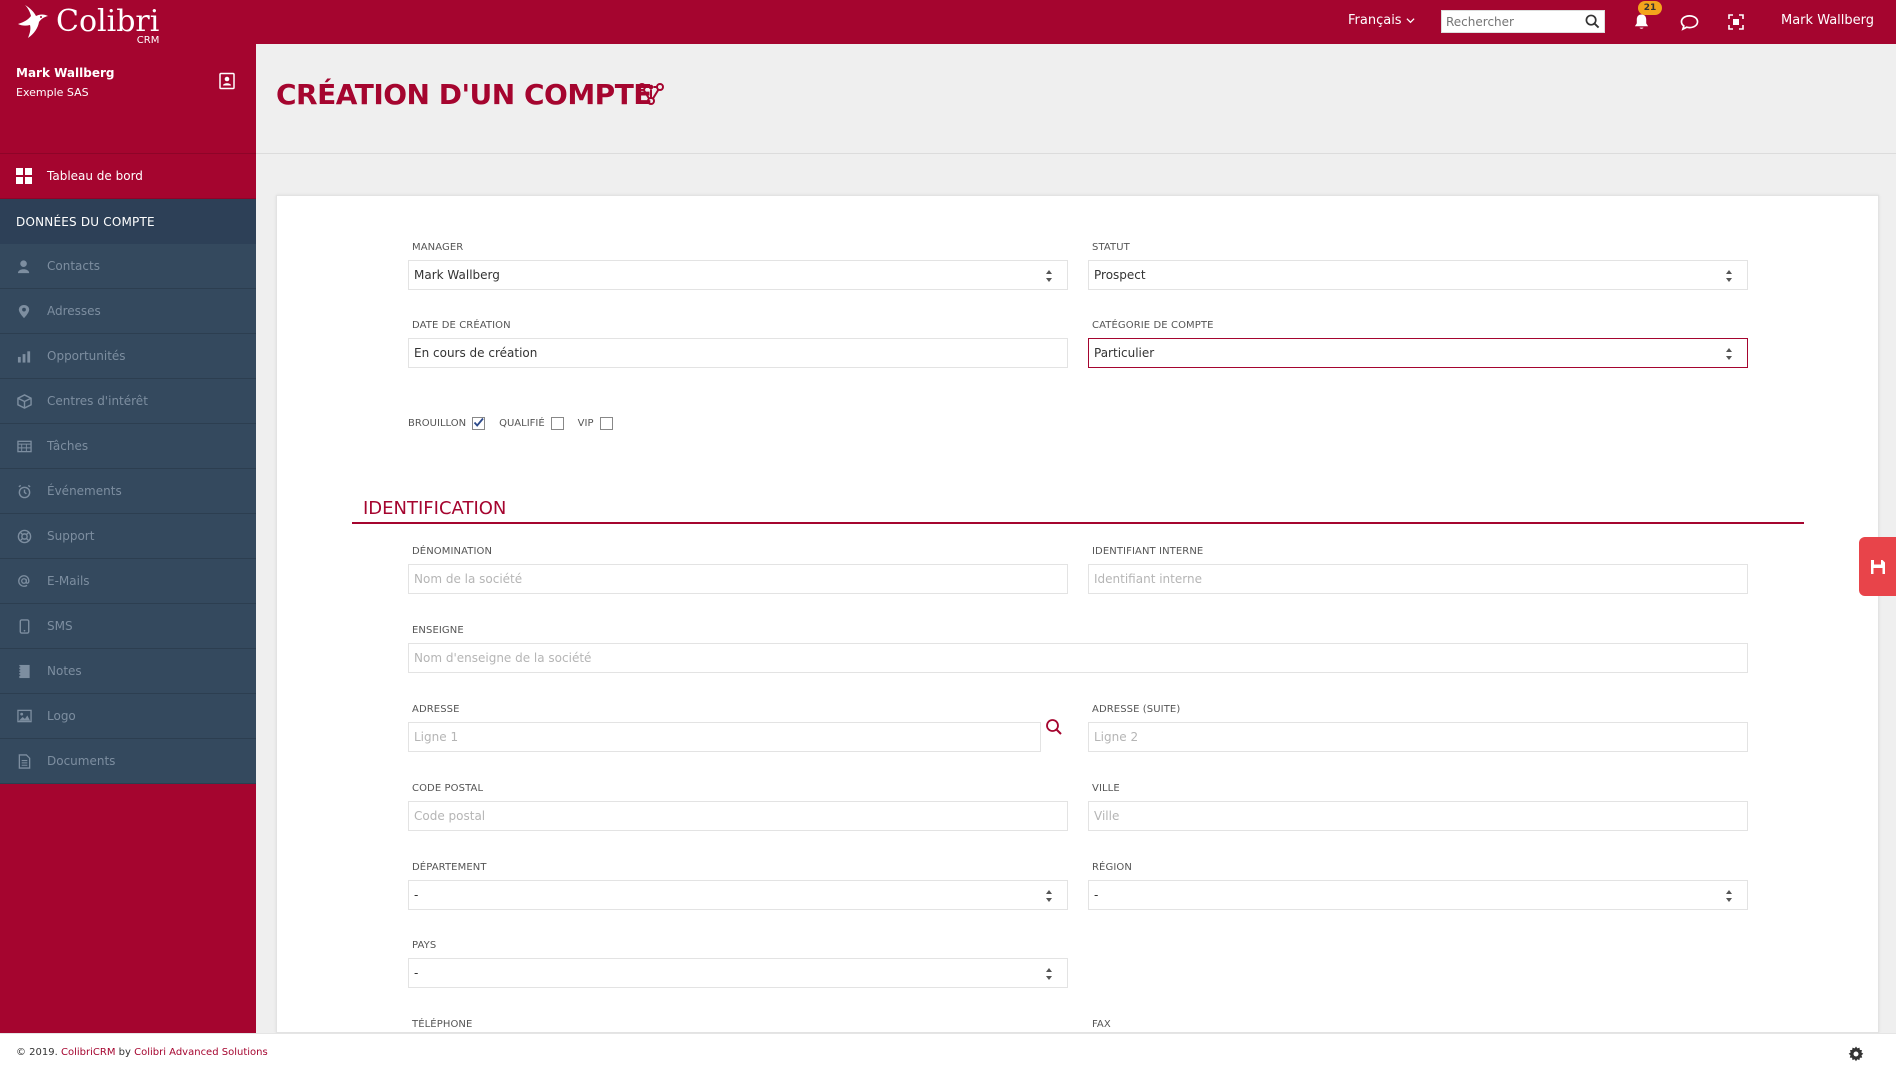  What do you see at coordinates (557, 423) in the screenshot?
I see `qualifie-checkbox` at bounding box center [557, 423].